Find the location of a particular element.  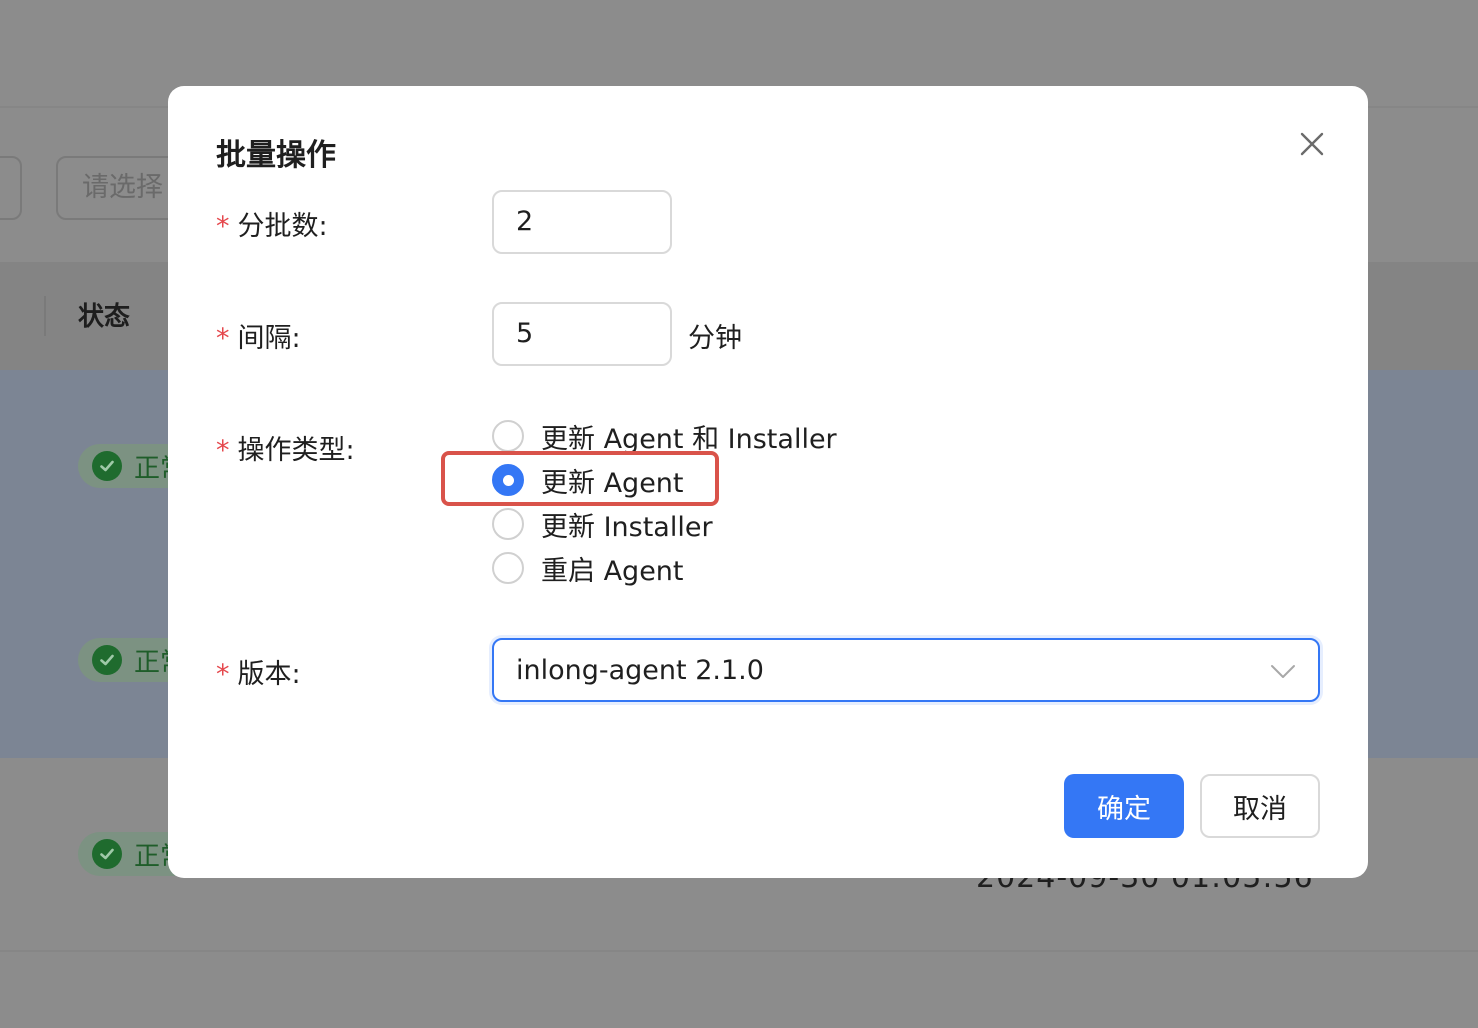

divider is located at coordinates (739, 951).